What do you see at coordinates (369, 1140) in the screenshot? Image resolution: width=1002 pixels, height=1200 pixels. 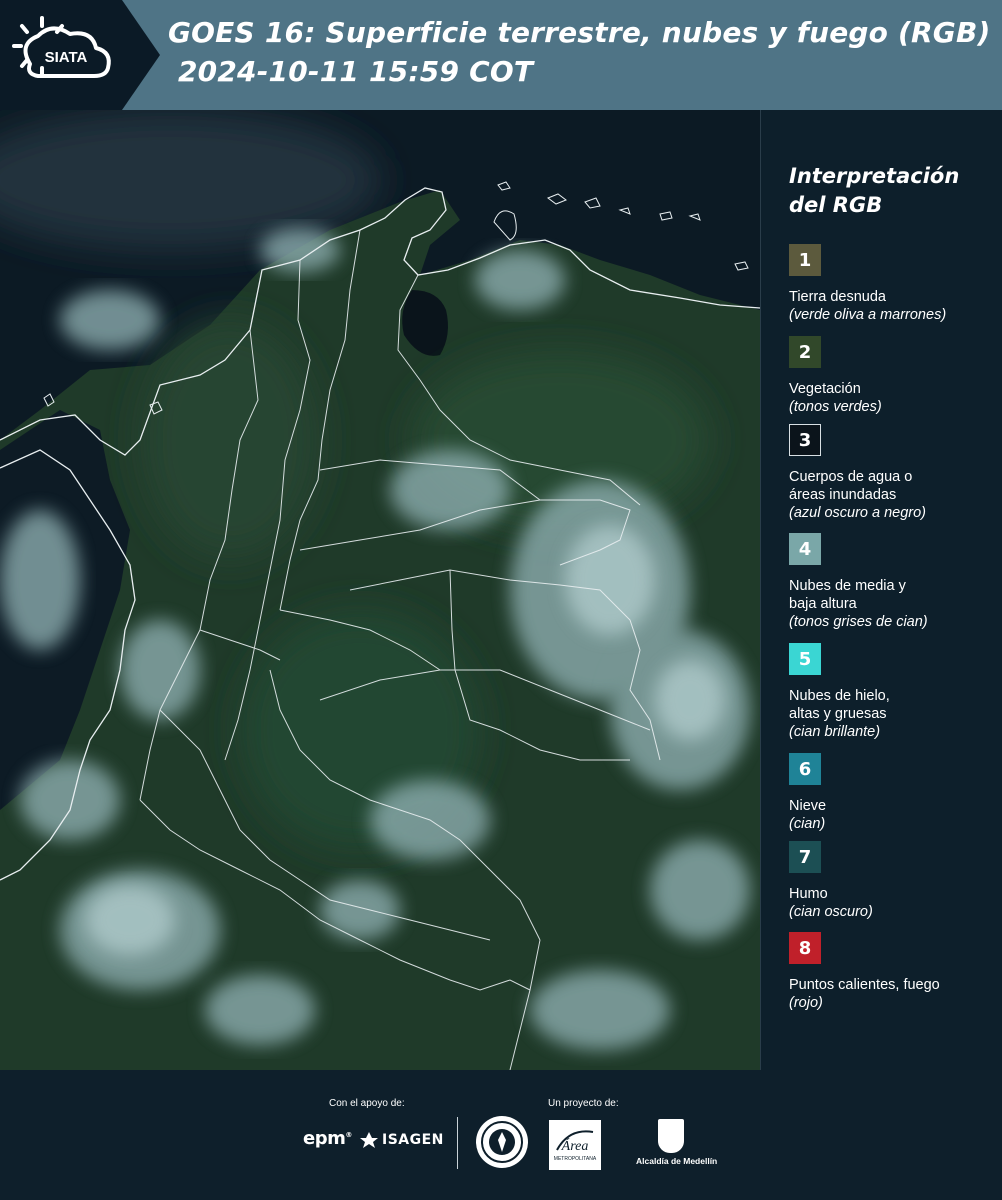 I see `isagen-icon` at bounding box center [369, 1140].